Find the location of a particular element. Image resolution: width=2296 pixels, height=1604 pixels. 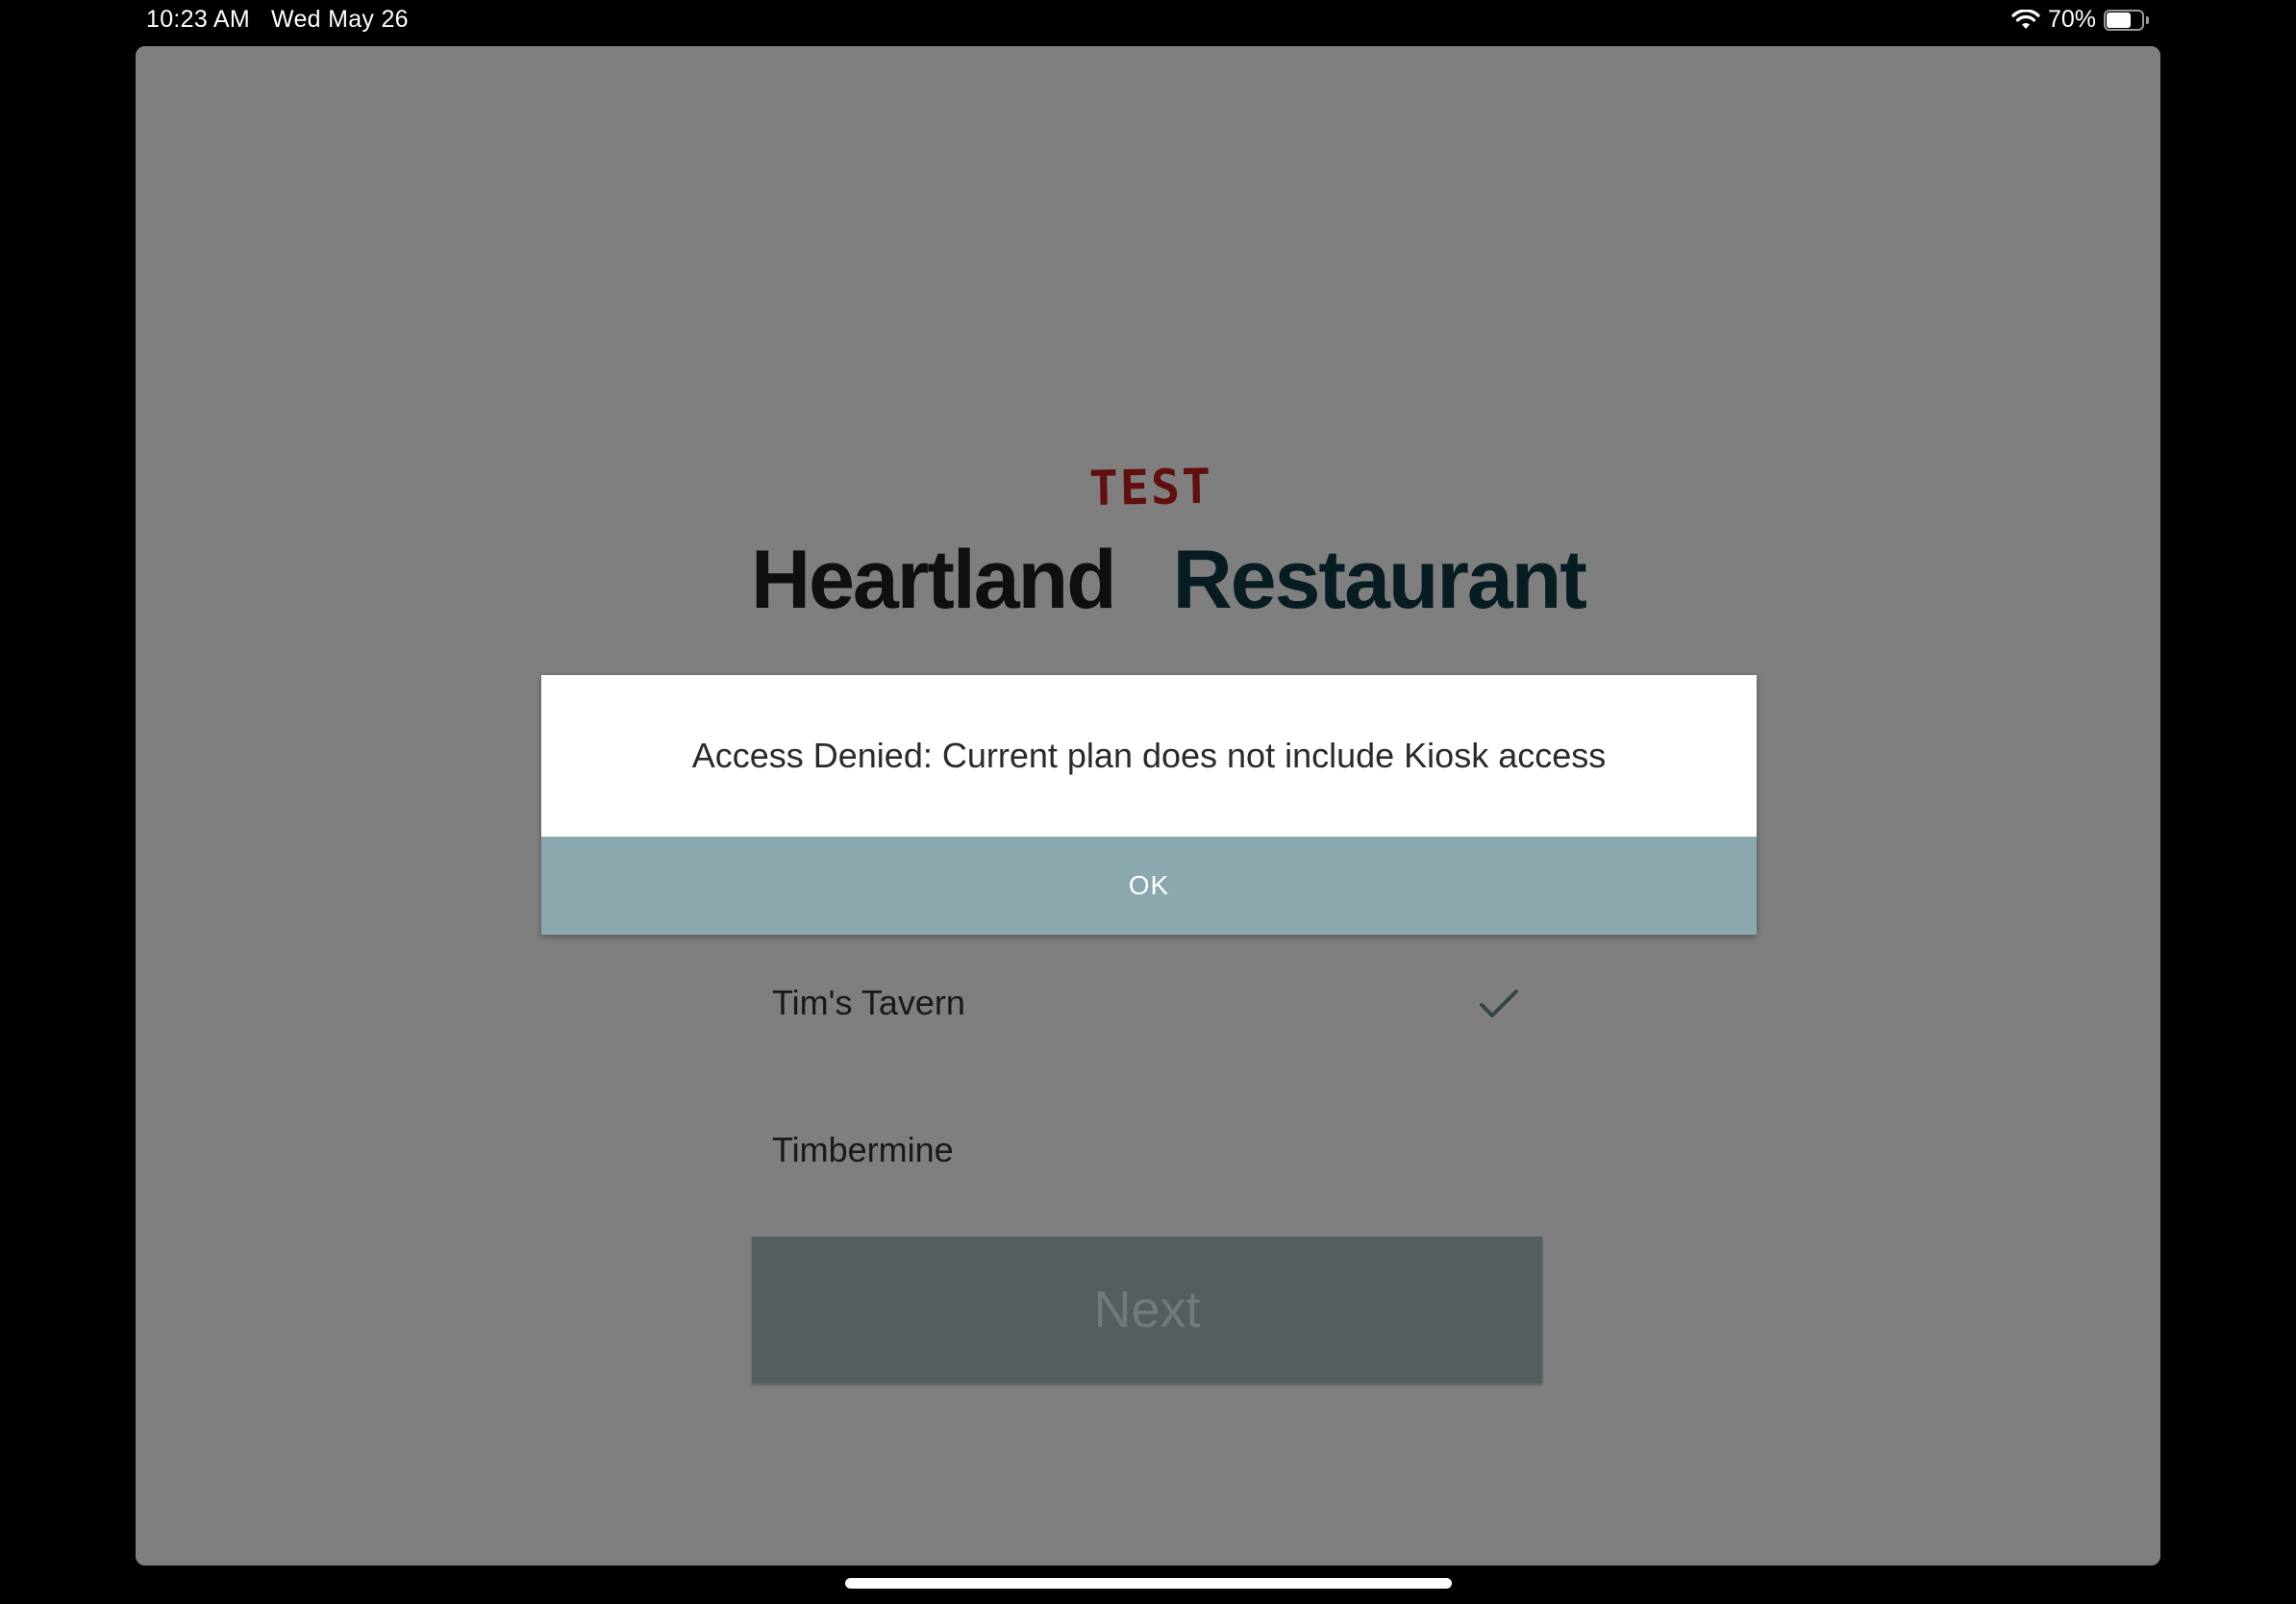

status-bar: 10:23 AM Wed May 26 70% is located at coordinates (1148, 21).